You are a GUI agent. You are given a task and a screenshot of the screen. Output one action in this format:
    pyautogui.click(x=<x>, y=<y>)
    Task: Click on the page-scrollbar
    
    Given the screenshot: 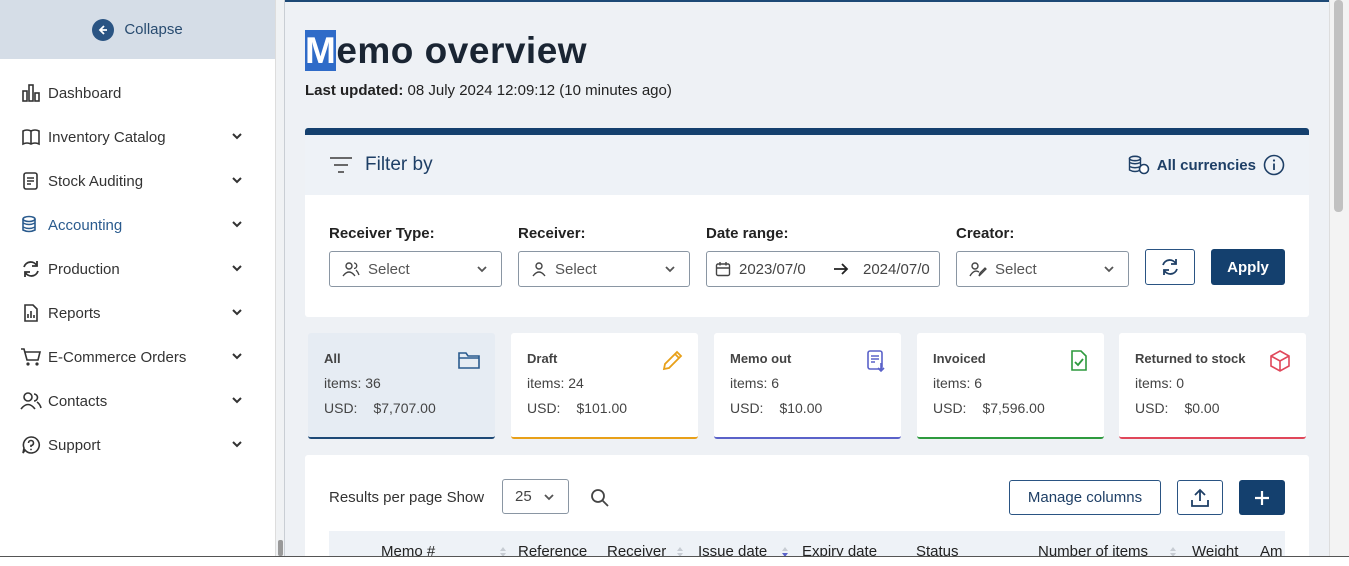 What is the action you would take?
    pyautogui.click(x=1339, y=283)
    